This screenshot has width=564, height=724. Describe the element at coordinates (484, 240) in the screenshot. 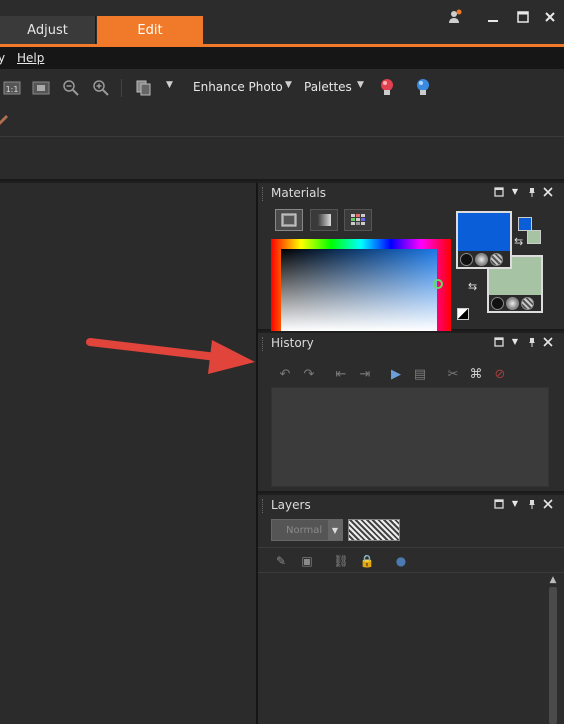

I see `foreground-swatch` at that location.